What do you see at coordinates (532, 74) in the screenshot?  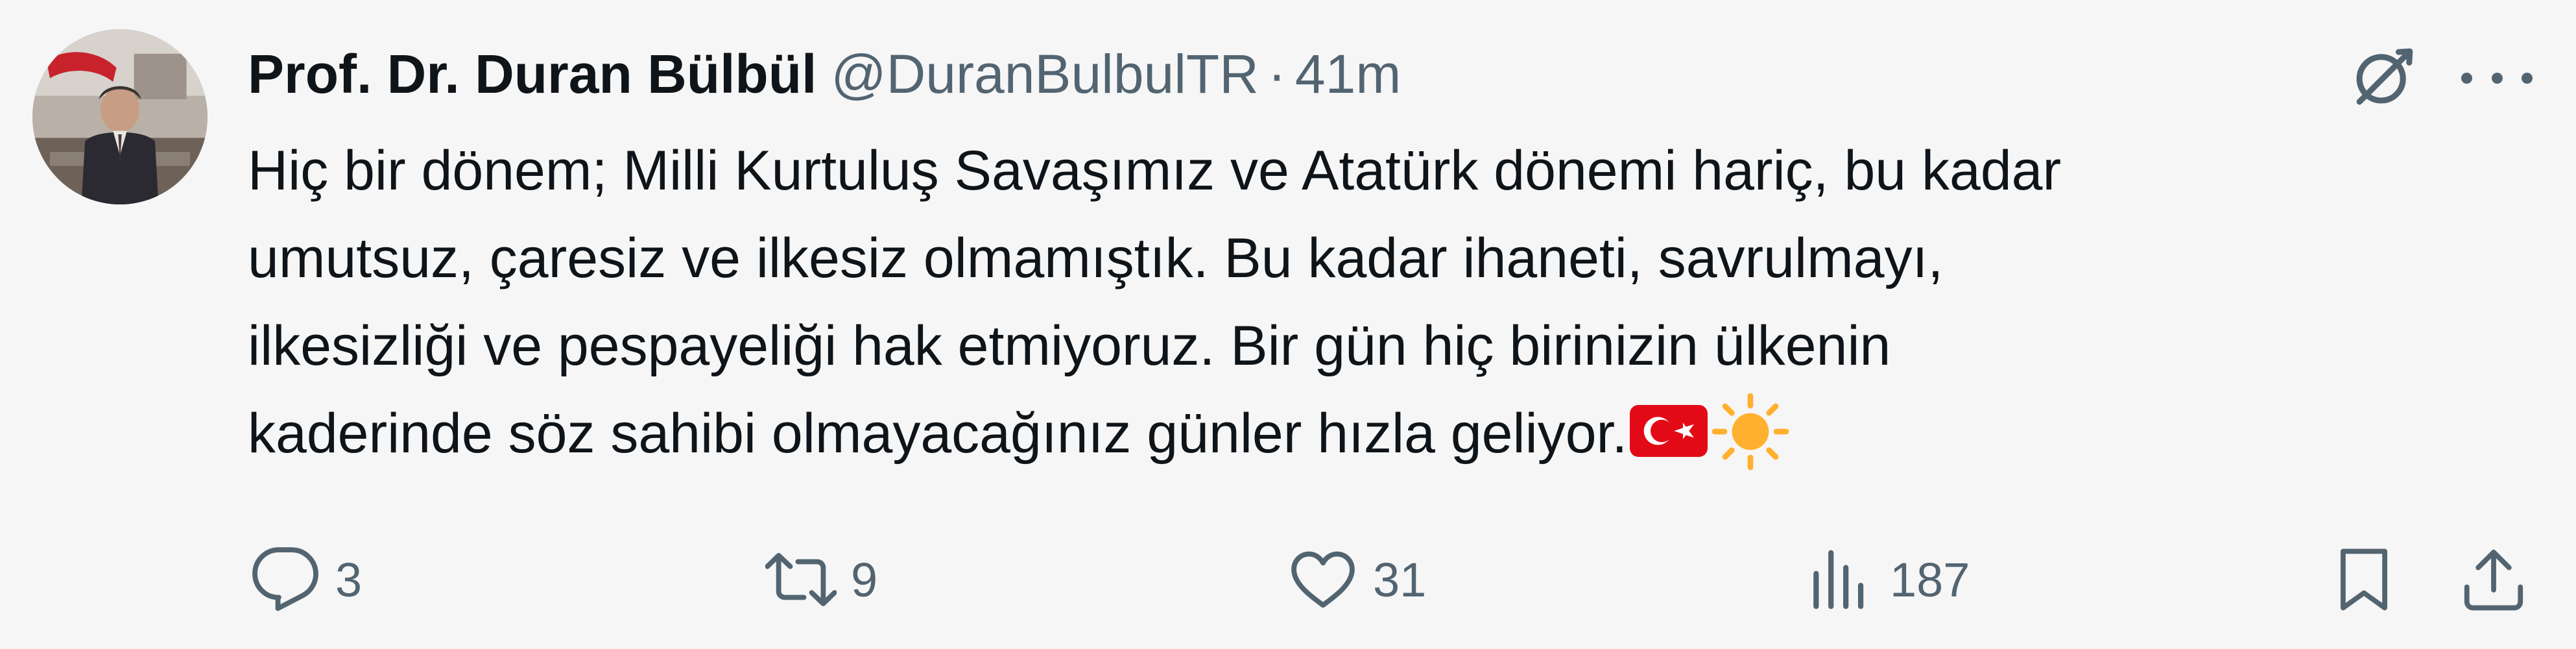 I see `author-name: Prof. Dr. Duran Bülbül` at bounding box center [532, 74].